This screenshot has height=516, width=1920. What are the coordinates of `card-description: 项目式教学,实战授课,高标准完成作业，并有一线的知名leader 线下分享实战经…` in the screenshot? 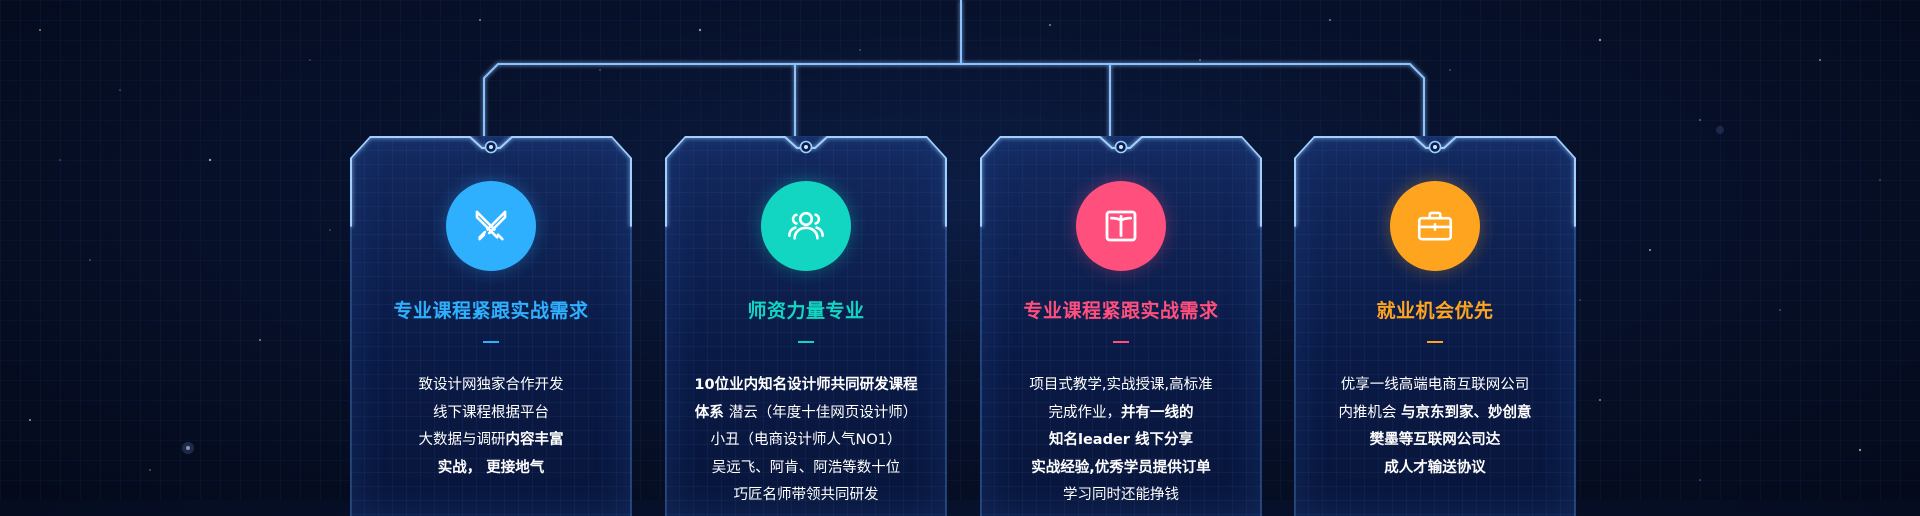 It's located at (1121, 441).